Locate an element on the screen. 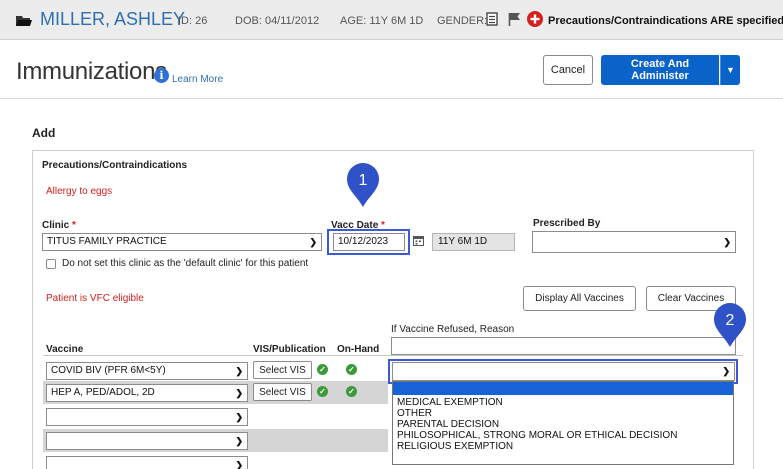 The height and width of the screenshot is (469, 783). add-section-title: Add is located at coordinates (44, 133).